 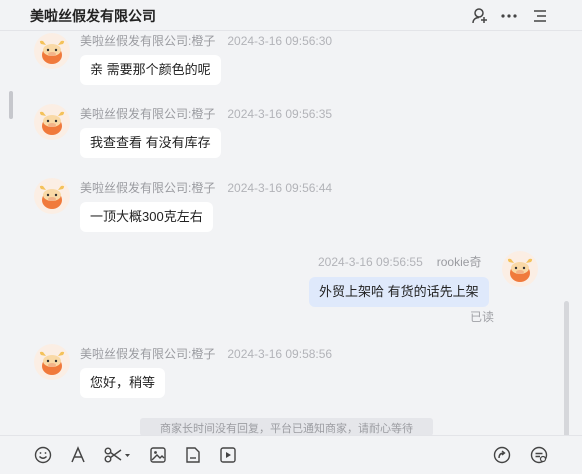 I want to click on message-meta: 美啦丝假发有限公司:橙子 2024-3-16 09:56:30, so click(x=206, y=40).